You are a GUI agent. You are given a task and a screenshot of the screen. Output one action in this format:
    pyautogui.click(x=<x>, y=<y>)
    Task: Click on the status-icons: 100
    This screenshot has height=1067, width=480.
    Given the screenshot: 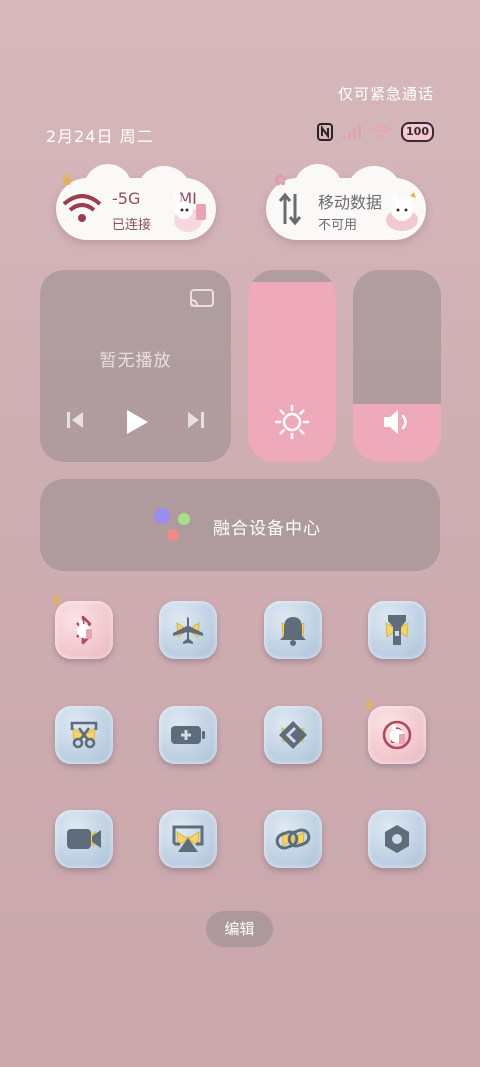 What is the action you would take?
    pyautogui.click(x=375, y=132)
    